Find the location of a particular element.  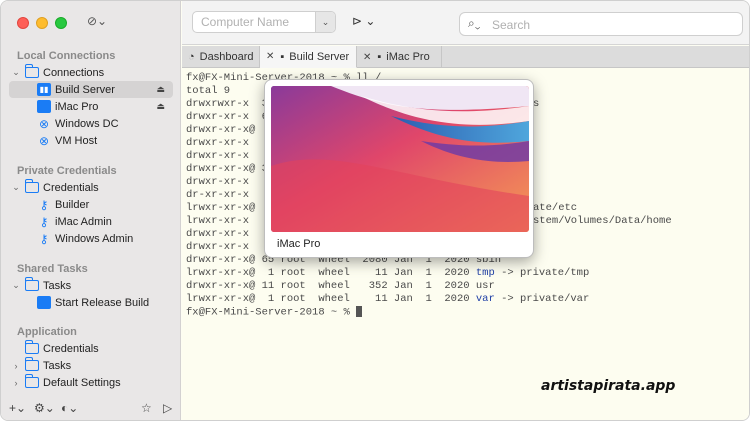

zoom-button is located at coordinates (61, 23).